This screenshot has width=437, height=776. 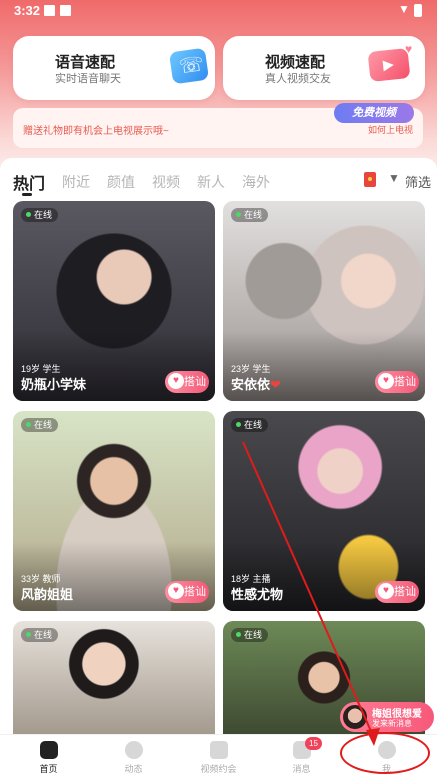 What do you see at coordinates (114, 301) in the screenshot?
I see `profile-card: 在线 19岁 学生 奶瓶小学妹 搭讪` at bounding box center [114, 301].